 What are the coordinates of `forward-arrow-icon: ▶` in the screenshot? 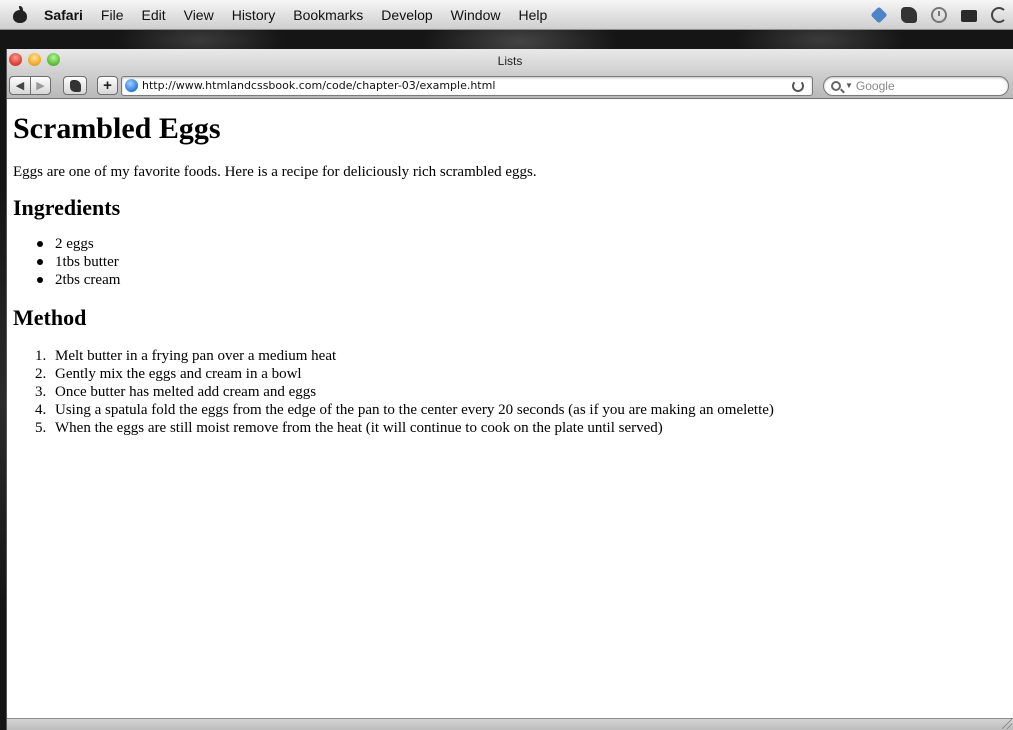 It's located at (40, 86).